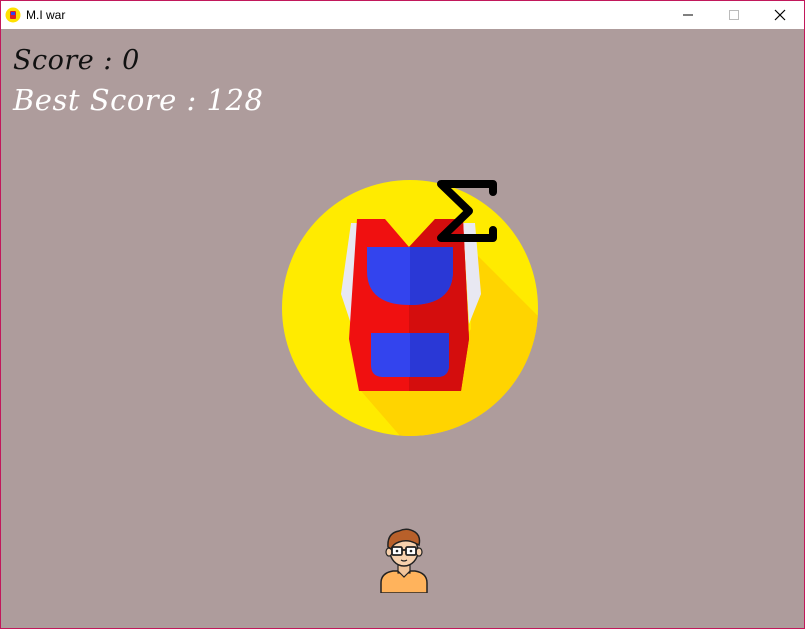 The image size is (805, 629). Describe the element at coordinates (54, 60) in the screenshot. I see `score-label: Score` at that location.